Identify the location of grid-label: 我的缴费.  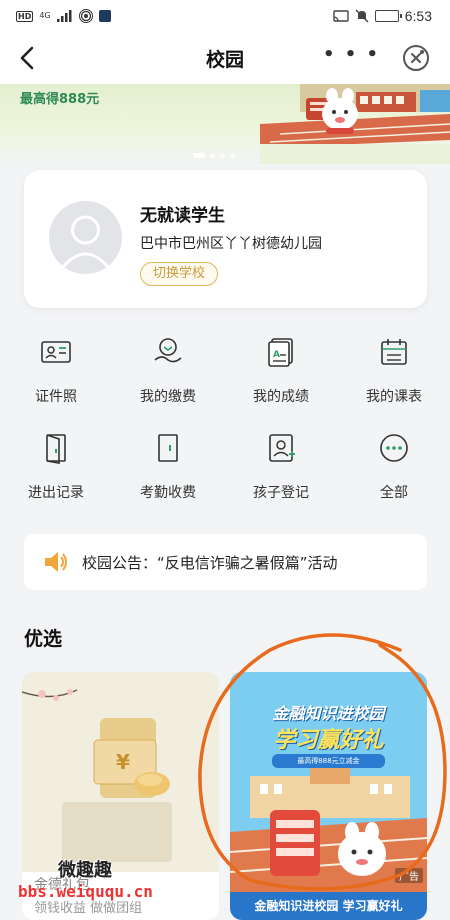
(168, 397).